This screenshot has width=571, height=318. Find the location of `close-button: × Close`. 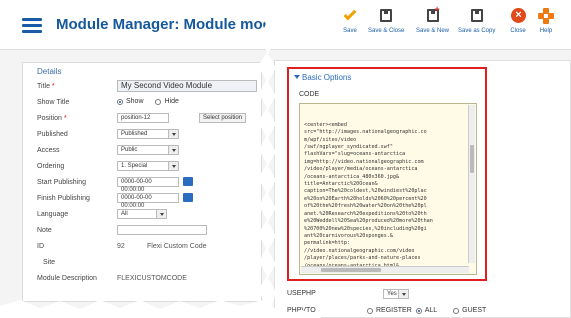

close-button: × Close is located at coordinates (518, 21).